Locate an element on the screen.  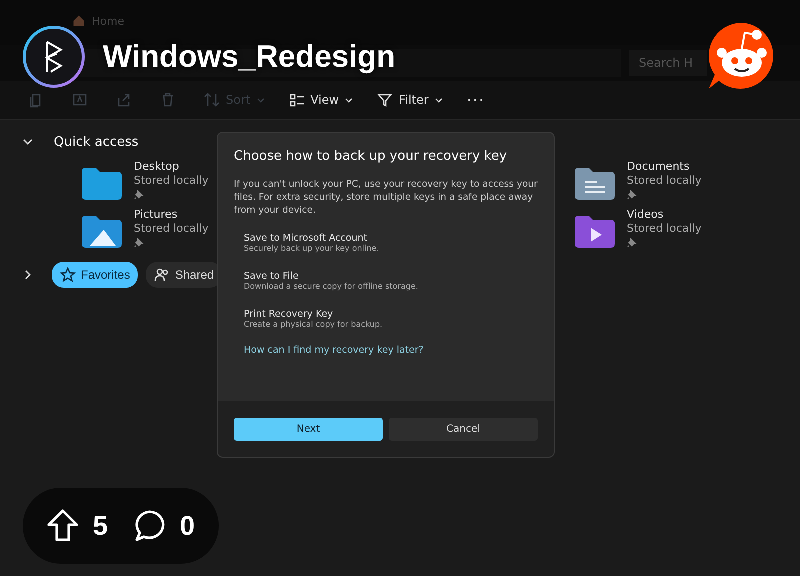
sort-icon is located at coordinates (212, 100).